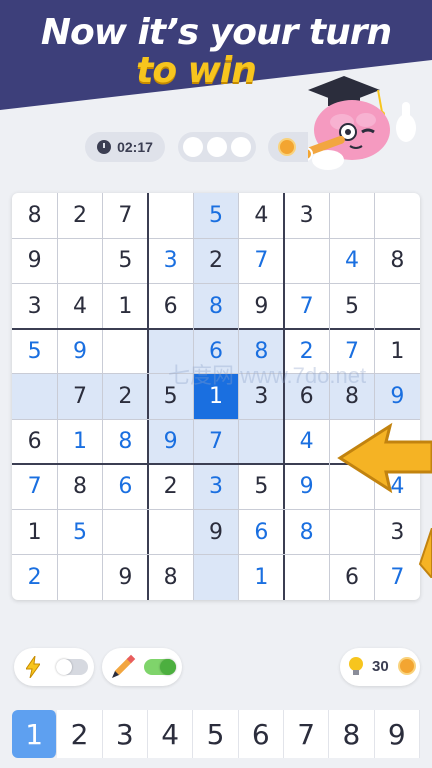 The width and height of the screenshot is (432, 768). I want to click on pencil-icon, so click(124, 666).